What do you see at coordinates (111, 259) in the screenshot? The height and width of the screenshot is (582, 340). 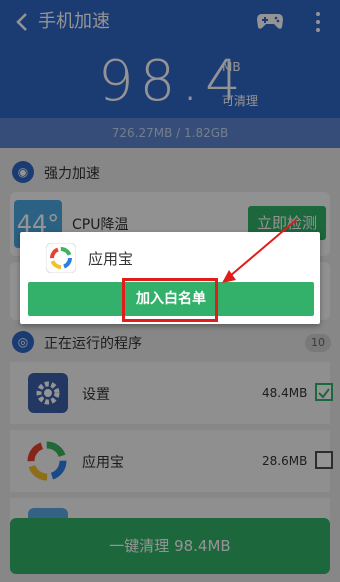 I see `popup-app-name: 应用宝` at bounding box center [111, 259].